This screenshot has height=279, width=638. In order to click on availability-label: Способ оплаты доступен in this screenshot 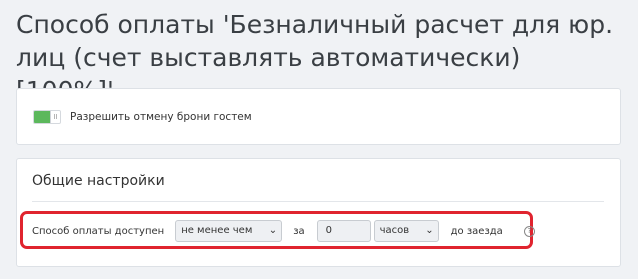, I will do `click(98, 231)`.